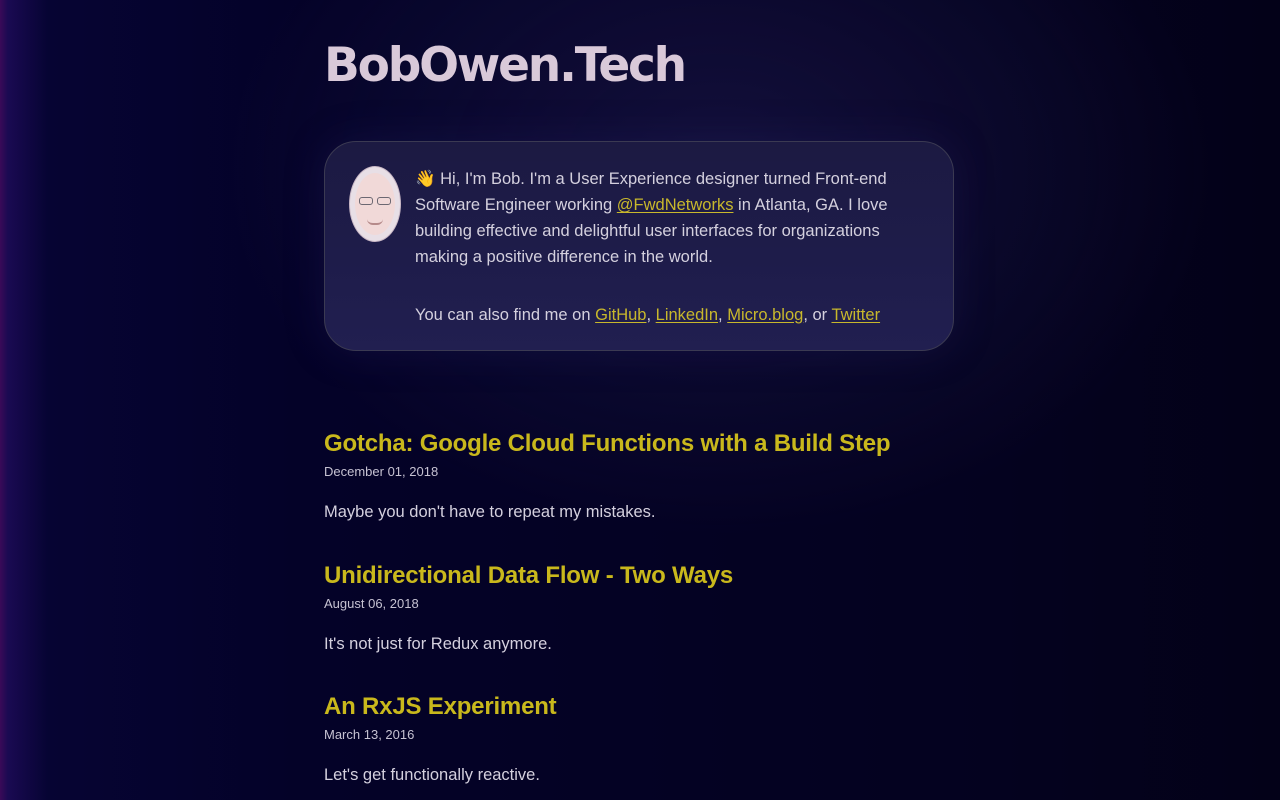 The width and height of the screenshot is (1280, 800). Describe the element at coordinates (505, 315) in the screenshot. I see `find-me-prefix: You can also find me on` at that location.